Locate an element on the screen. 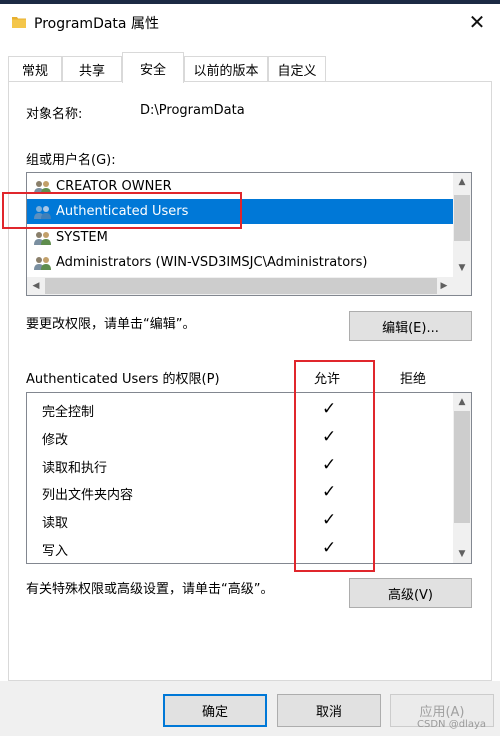 The image size is (500, 736). window-title: ProgramData 属性 is located at coordinates (96, 24).